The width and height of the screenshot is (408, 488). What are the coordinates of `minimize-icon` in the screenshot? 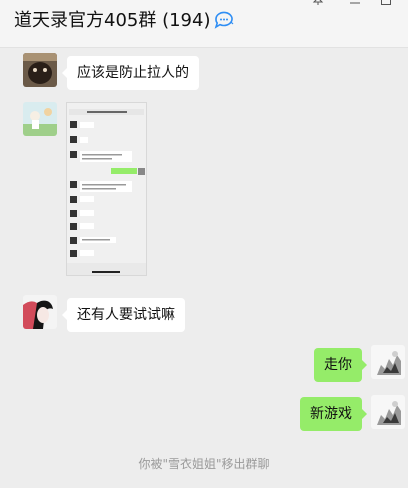 It's located at (355, 3).